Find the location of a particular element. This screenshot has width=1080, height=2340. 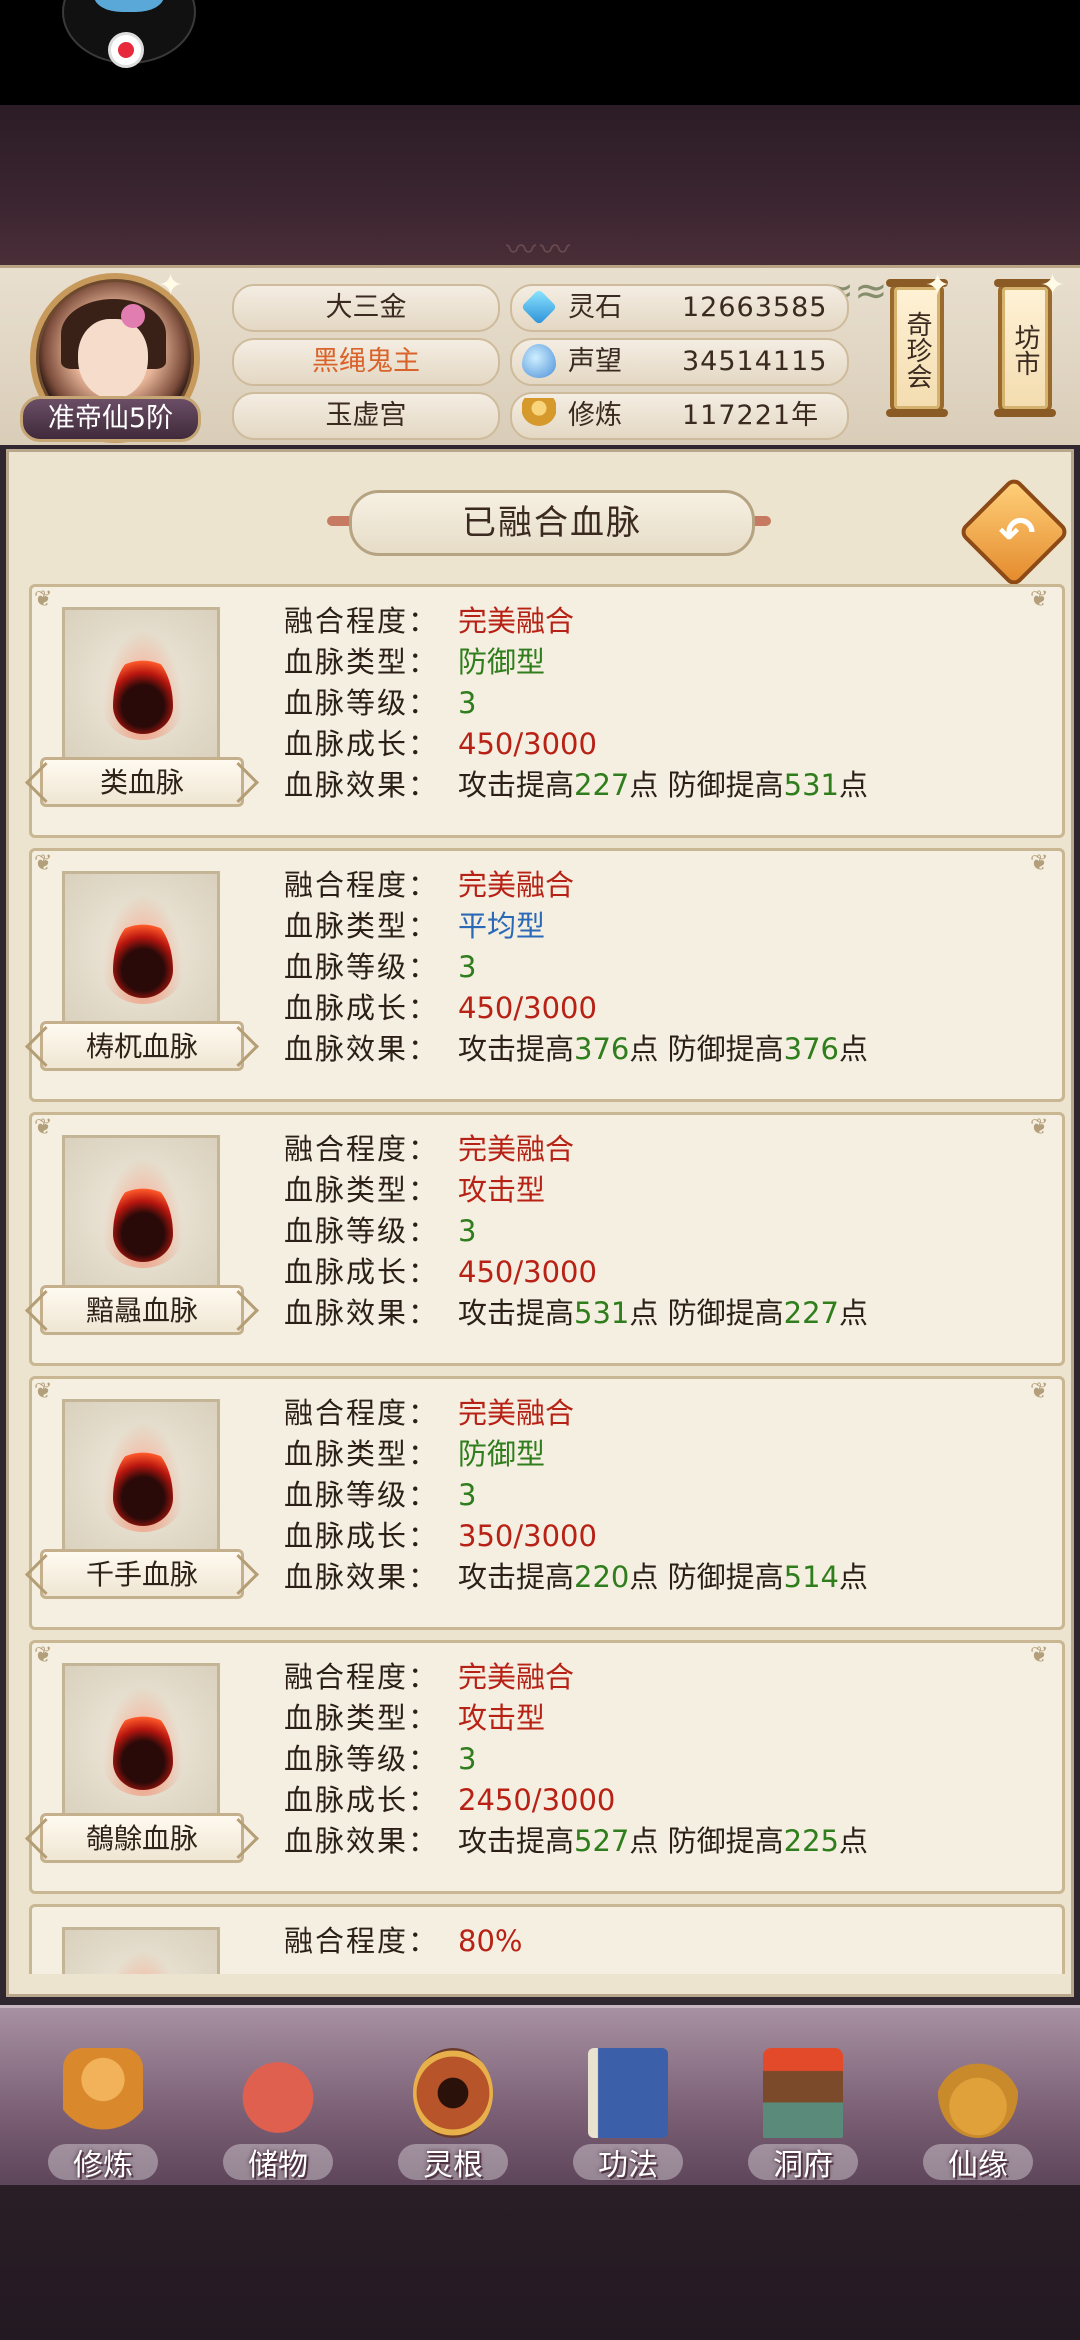

cultivate-monk-icon is located at coordinates (103, 2093).